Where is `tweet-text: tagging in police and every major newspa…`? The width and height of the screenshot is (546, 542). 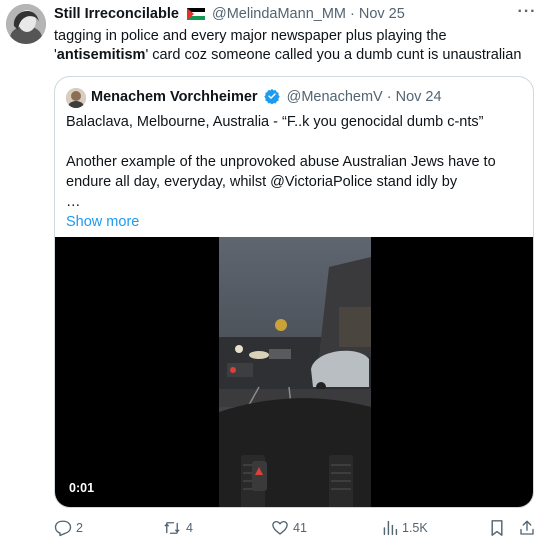 tweet-text: tagging in police and every major newspa… is located at coordinates (294, 46).